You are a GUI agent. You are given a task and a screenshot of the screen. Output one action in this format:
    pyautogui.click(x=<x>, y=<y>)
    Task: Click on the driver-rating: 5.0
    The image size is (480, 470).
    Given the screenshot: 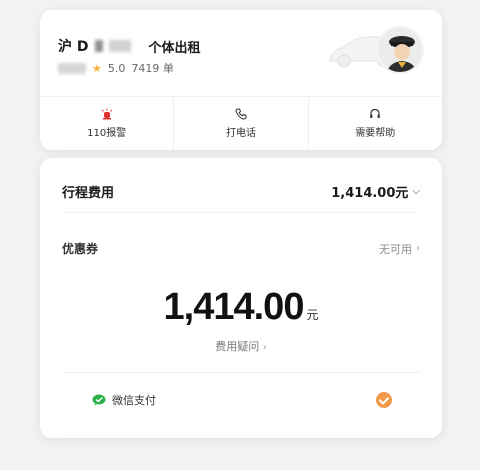 What is the action you would take?
    pyautogui.click(x=116, y=68)
    